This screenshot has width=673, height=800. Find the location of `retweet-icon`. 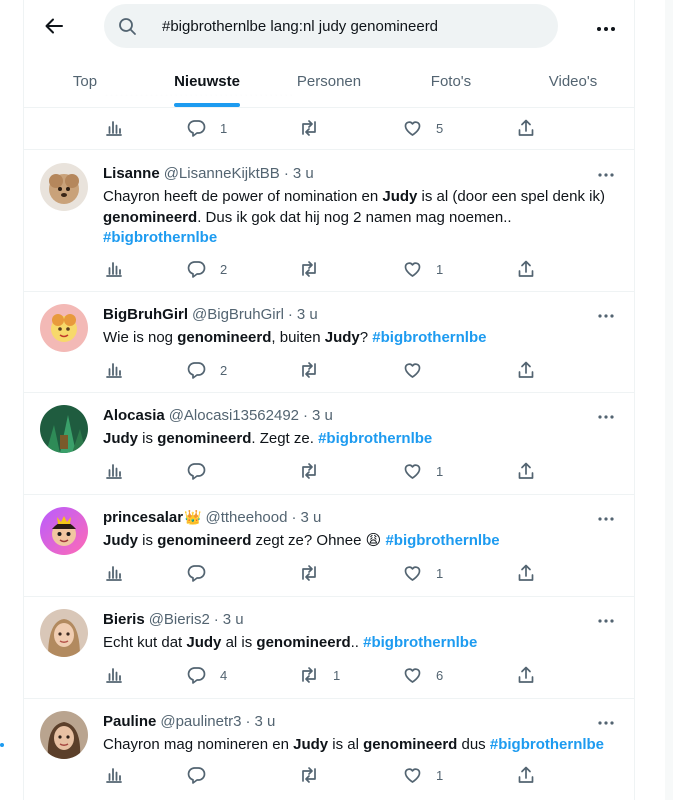

retweet-icon is located at coordinates (309, 370).